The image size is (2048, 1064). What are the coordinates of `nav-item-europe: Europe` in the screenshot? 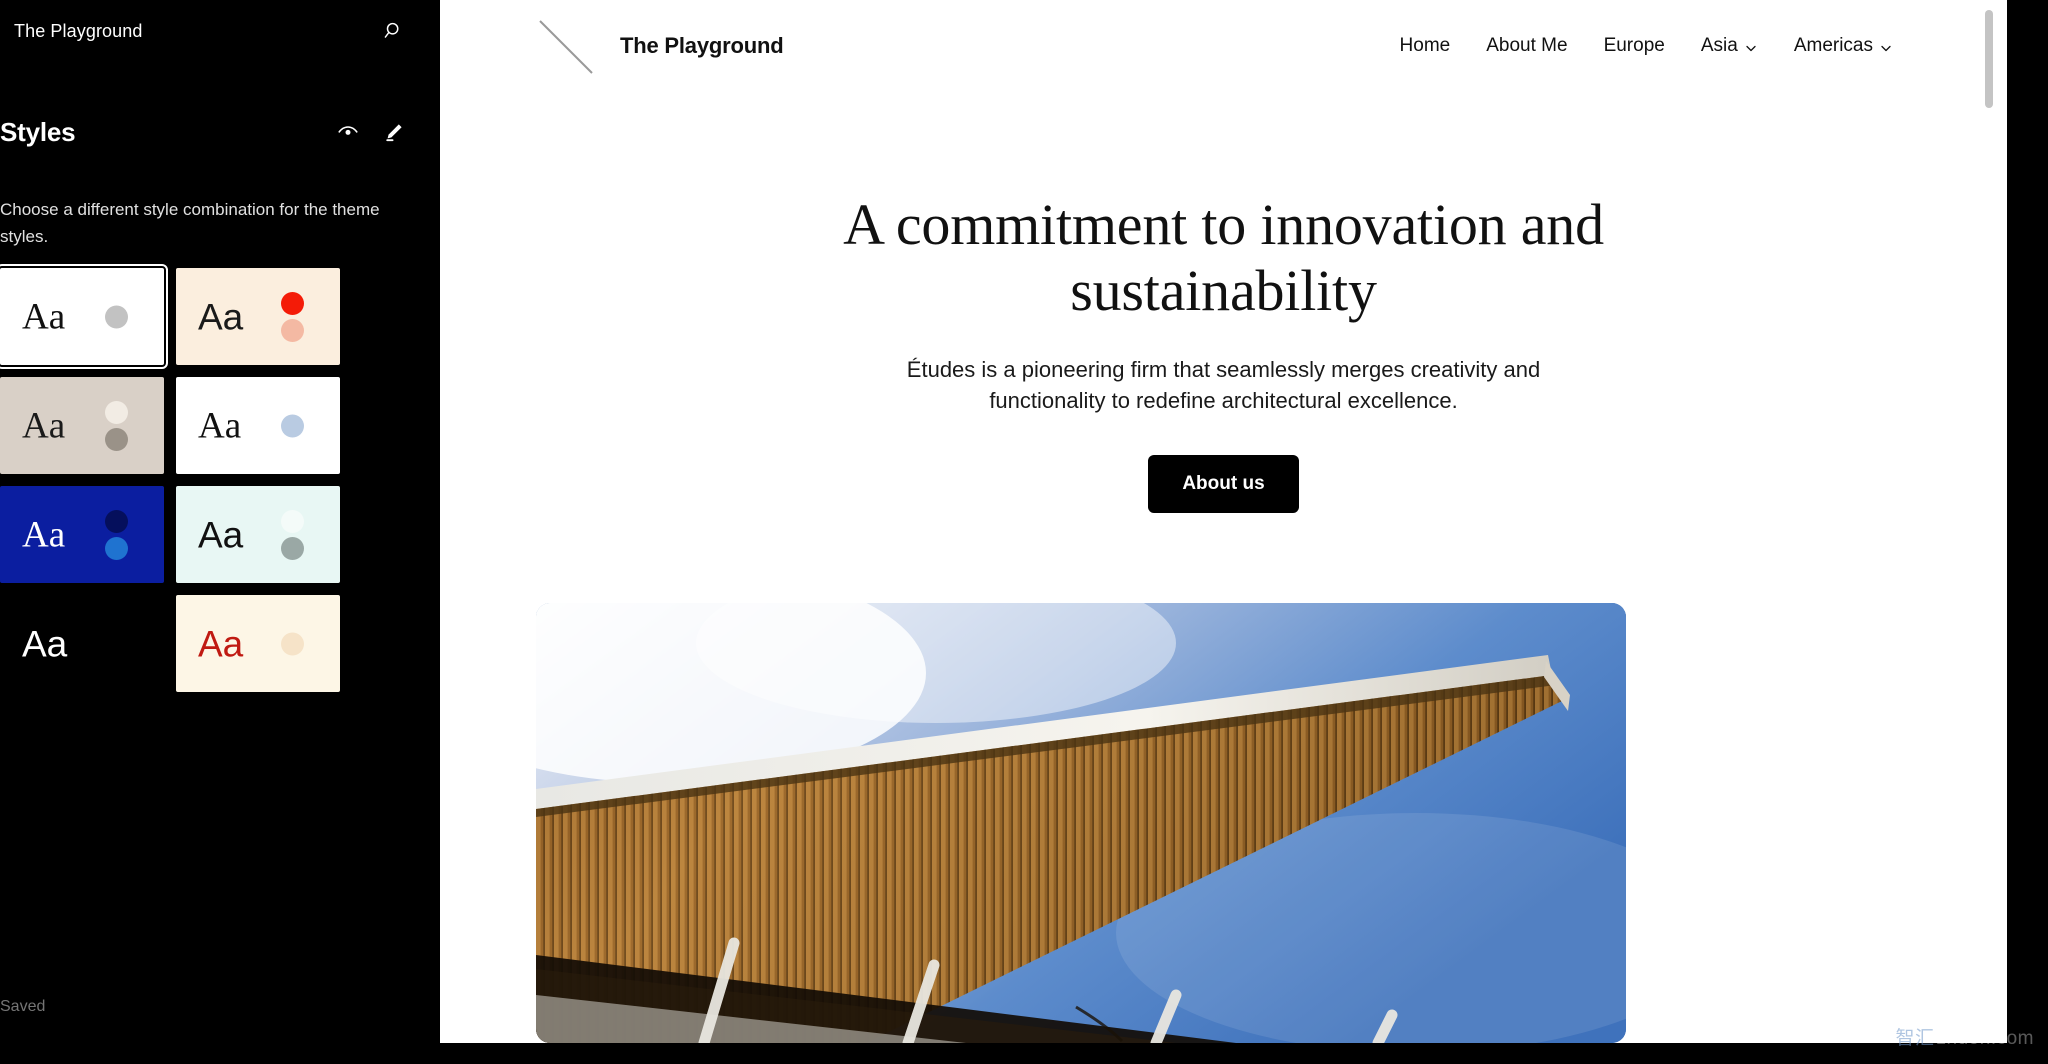 It's located at (1634, 46).